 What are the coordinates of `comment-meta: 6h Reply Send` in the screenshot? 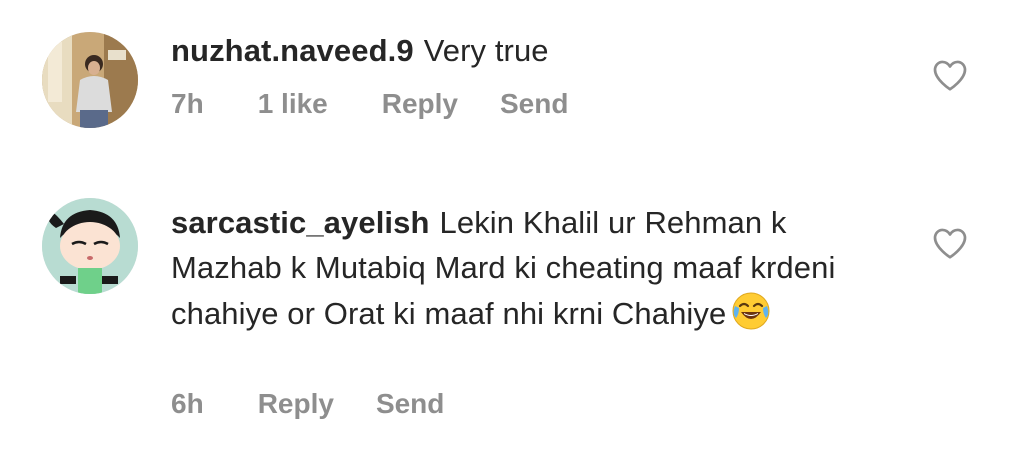 It's located at (307, 404).